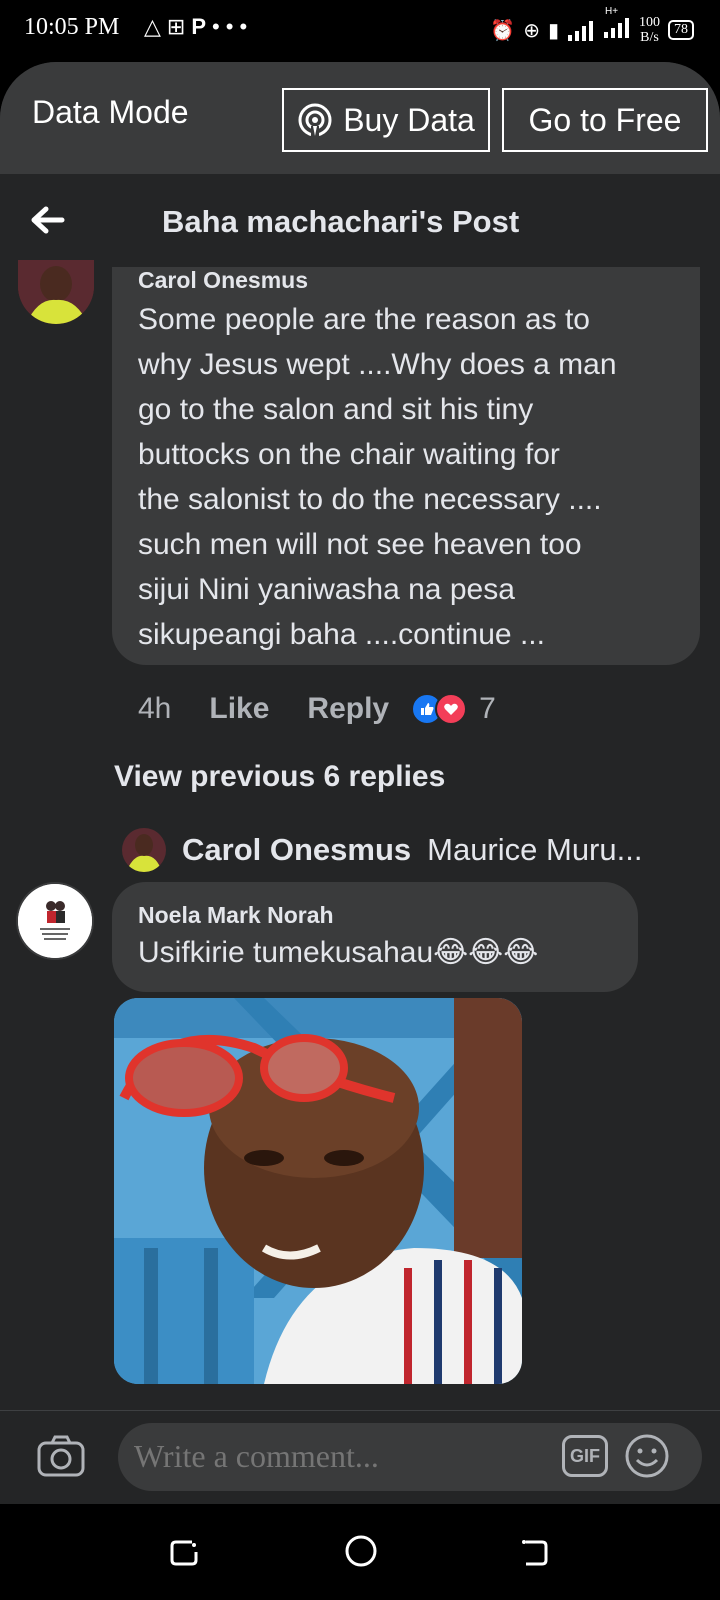 This screenshot has height=1600, width=720. What do you see at coordinates (110, 112) in the screenshot?
I see `data-mode-label: Data Mode` at bounding box center [110, 112].